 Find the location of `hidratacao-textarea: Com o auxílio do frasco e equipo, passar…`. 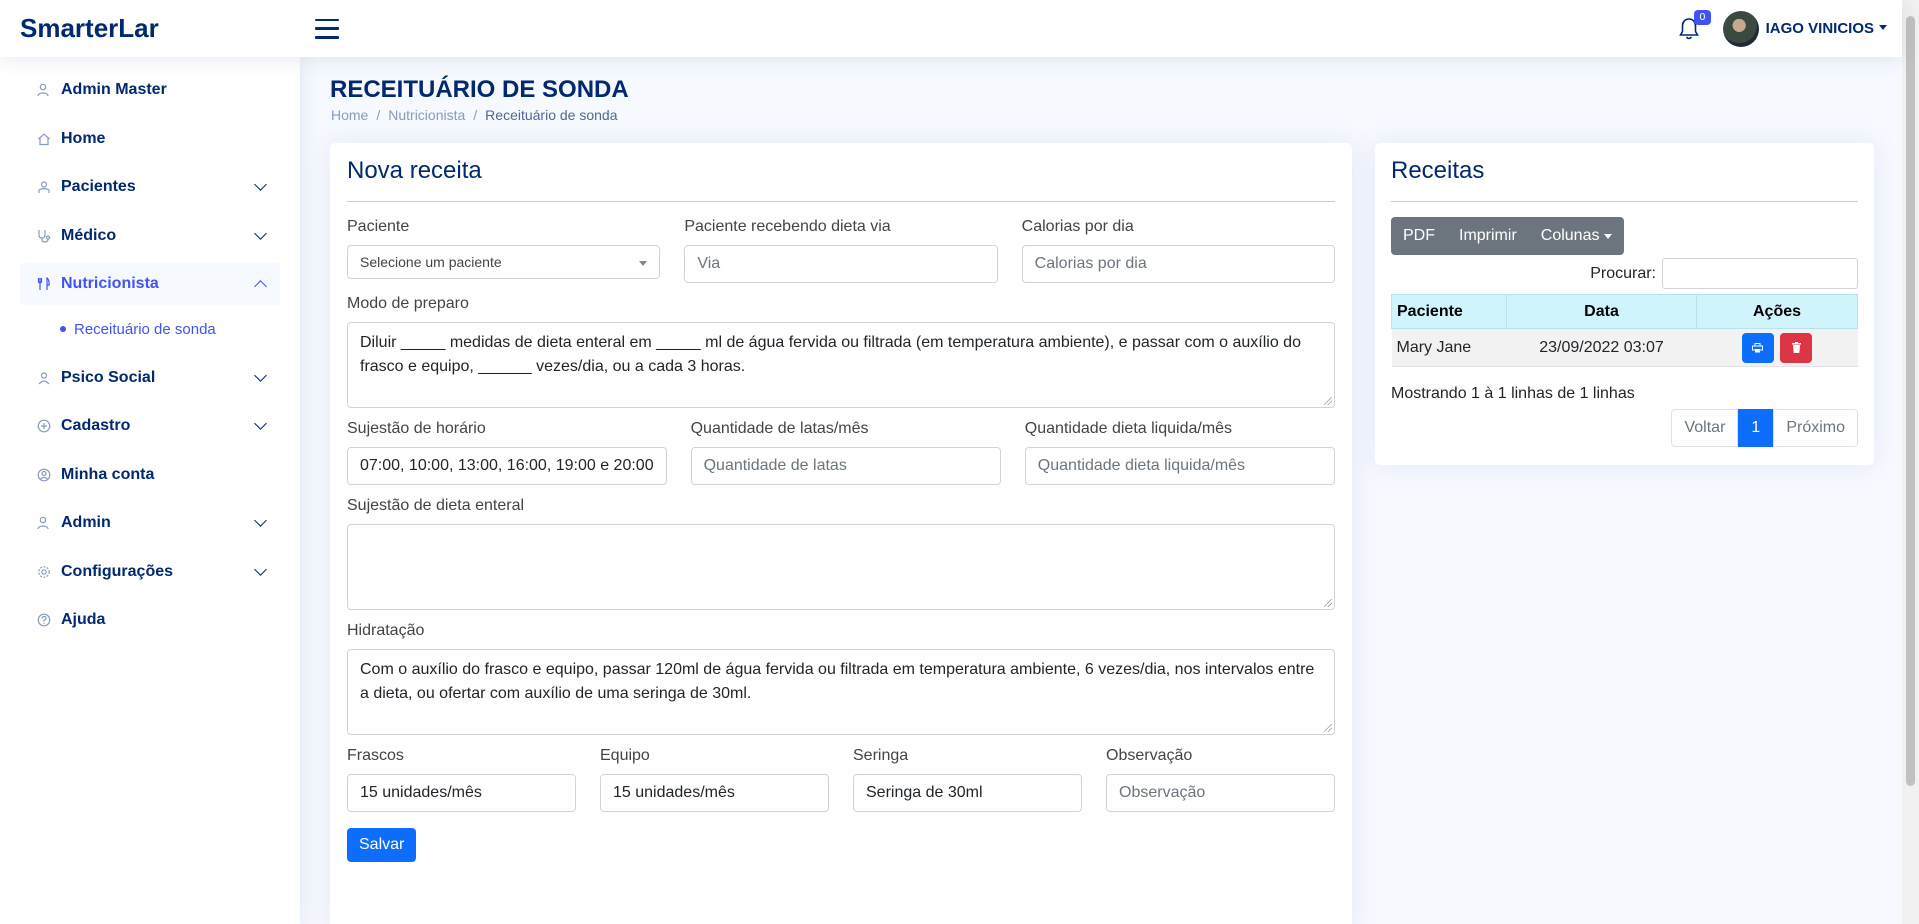

hidratacao-textarea: Com o auxílio do frasco e equipo, passar… is located at coordinates (841, 692).